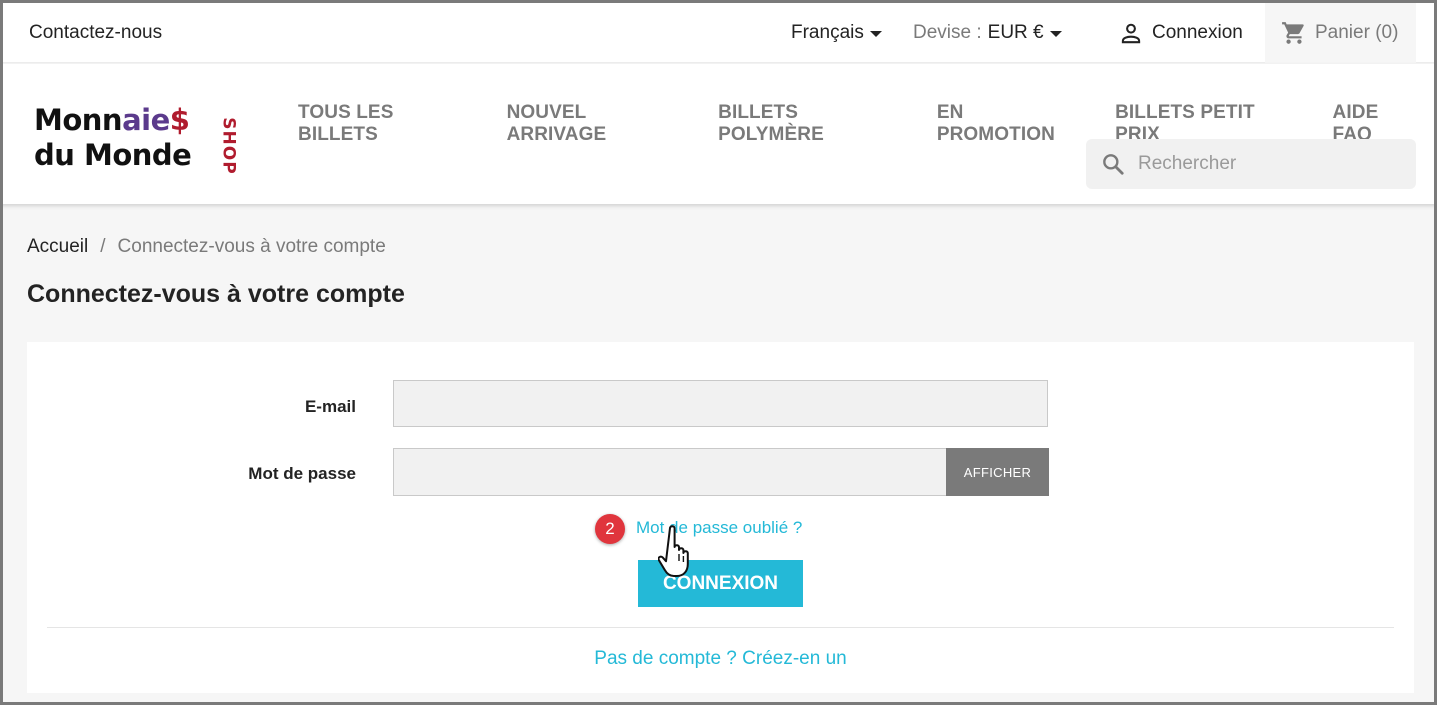 The width and height of the screenshot is (1437, 705). I want to click on login-link: Connexion, so click(1180, 33).